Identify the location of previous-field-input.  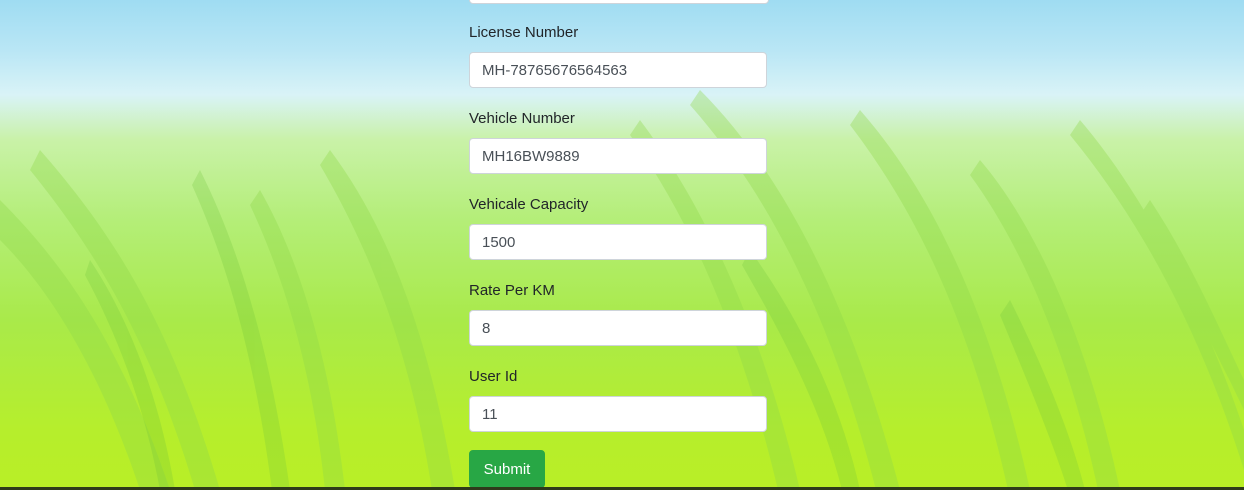
(619, 2).